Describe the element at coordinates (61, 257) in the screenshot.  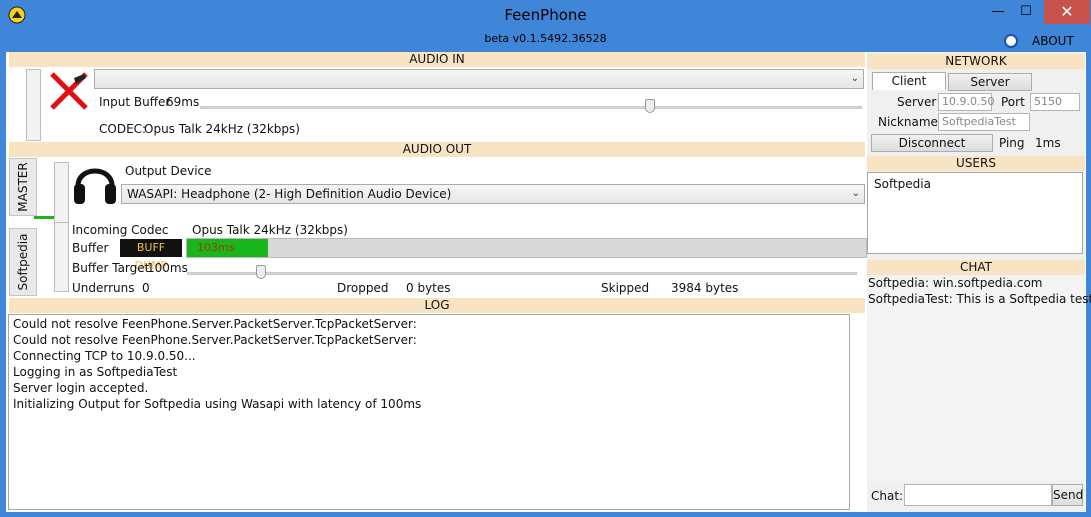
I see `softpedia-volume-slider` at that location.